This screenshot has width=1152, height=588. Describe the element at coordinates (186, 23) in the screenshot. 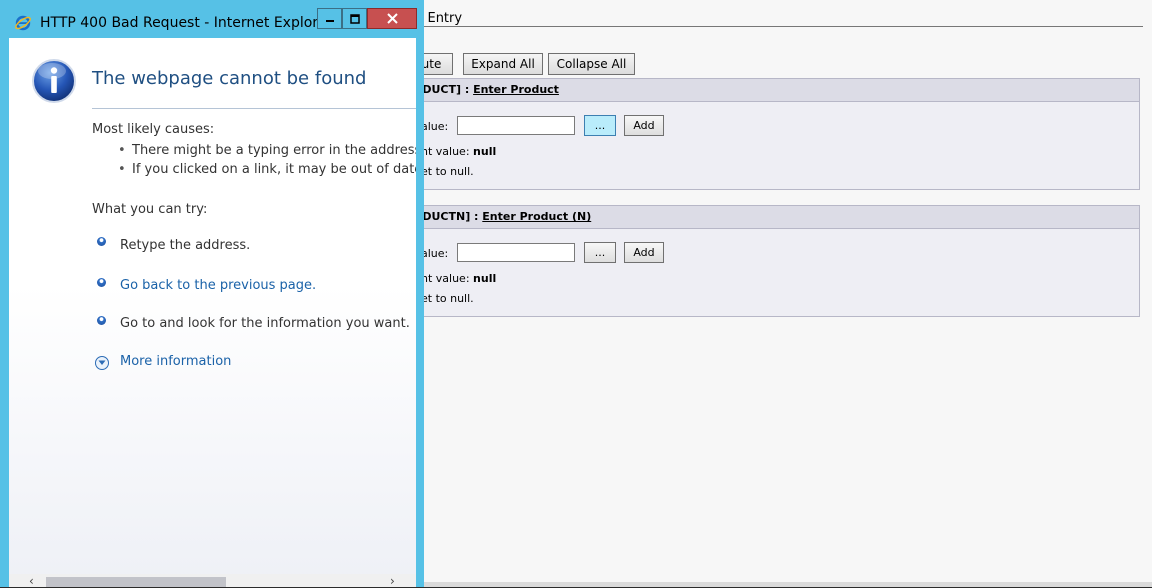

I see `window-title: HTTP 400 Bad Request - Internet Explorer` at that location.